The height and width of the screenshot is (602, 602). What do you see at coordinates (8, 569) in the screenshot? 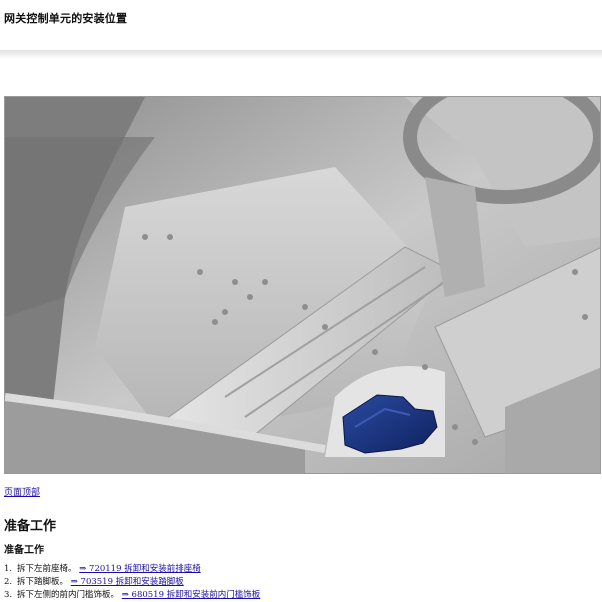
I see `step-number: 1.` at bounding box center [8, 569].